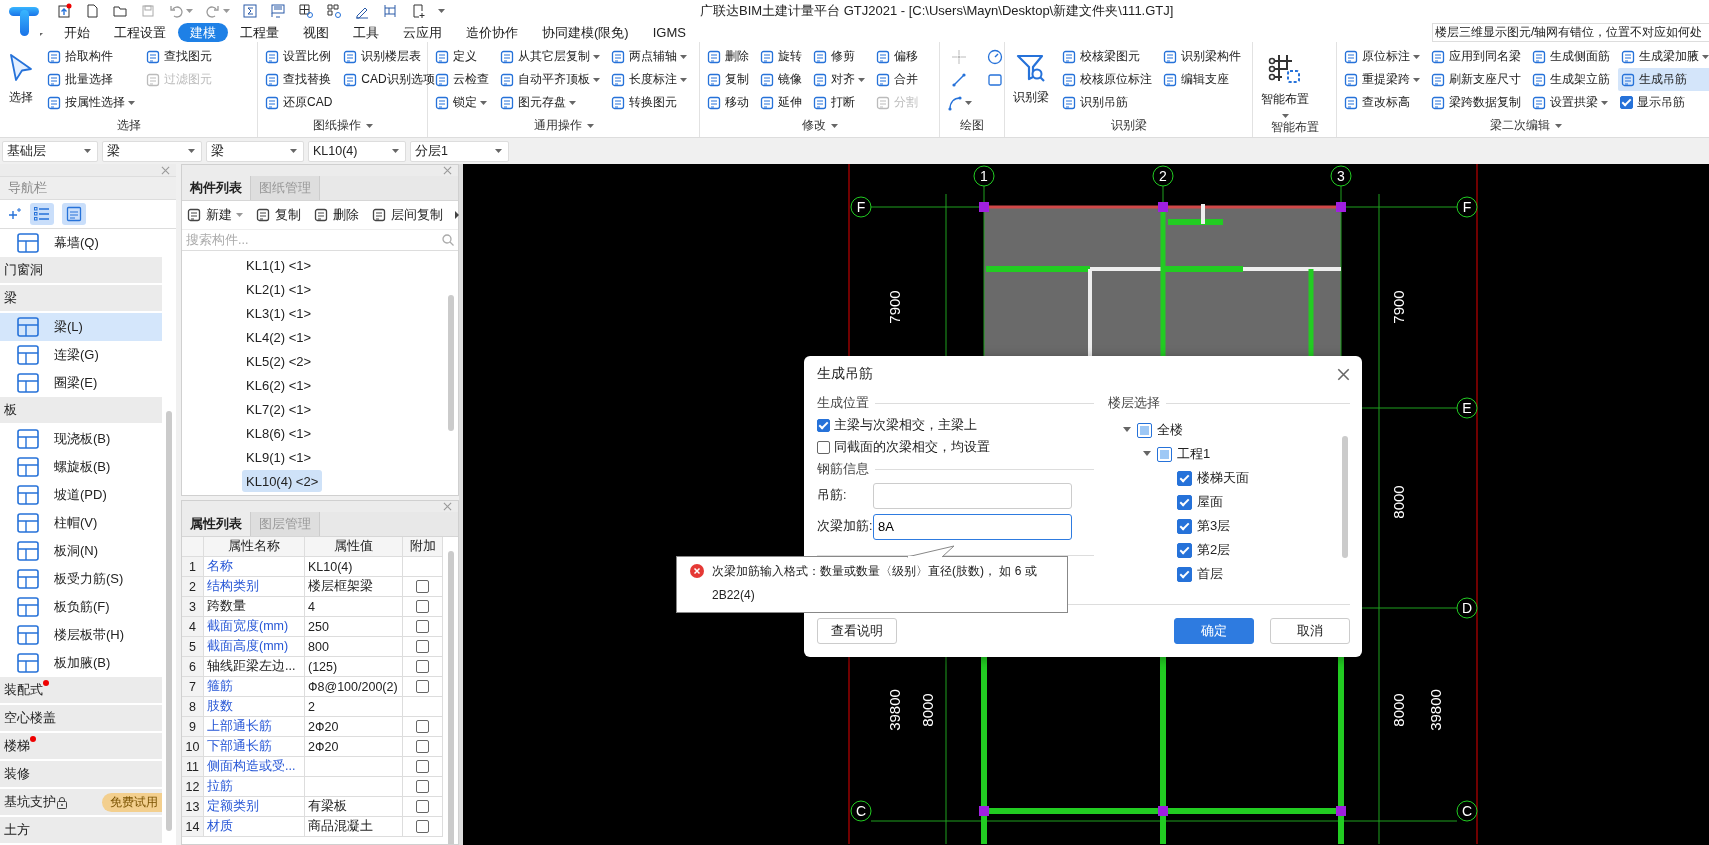  I want to click on tree-item-label: 全楼, so click(1170, 430).